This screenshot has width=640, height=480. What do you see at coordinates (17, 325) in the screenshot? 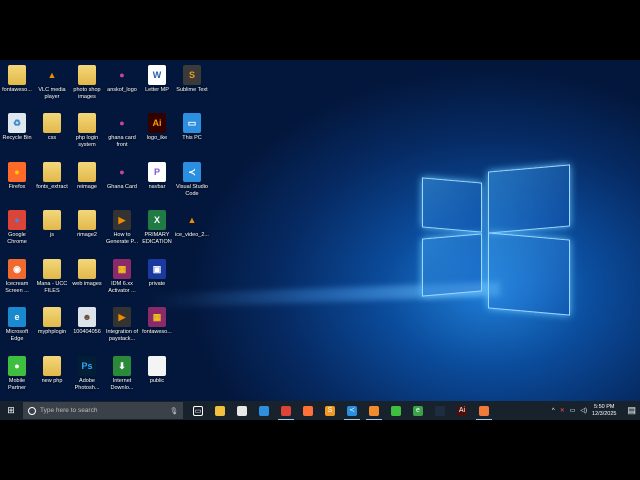
I see `desktop-icon: e Microsoft Edge` at bounding box center [17, 325].